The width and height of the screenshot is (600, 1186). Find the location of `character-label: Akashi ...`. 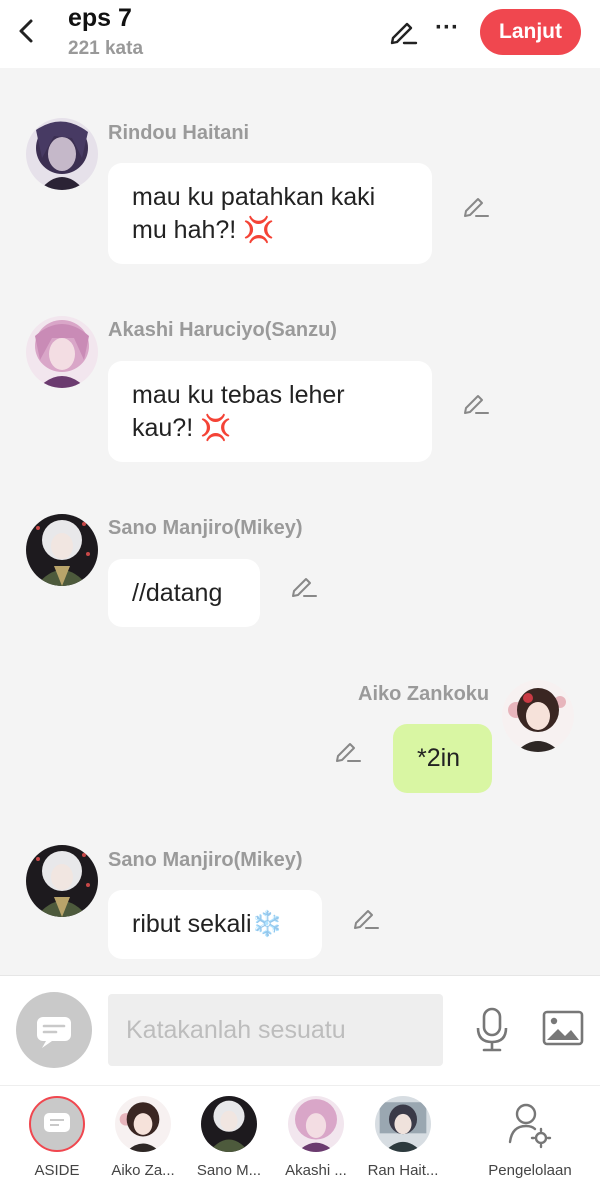

character-label: Akashi ... is located at coordinates (316, 1170).